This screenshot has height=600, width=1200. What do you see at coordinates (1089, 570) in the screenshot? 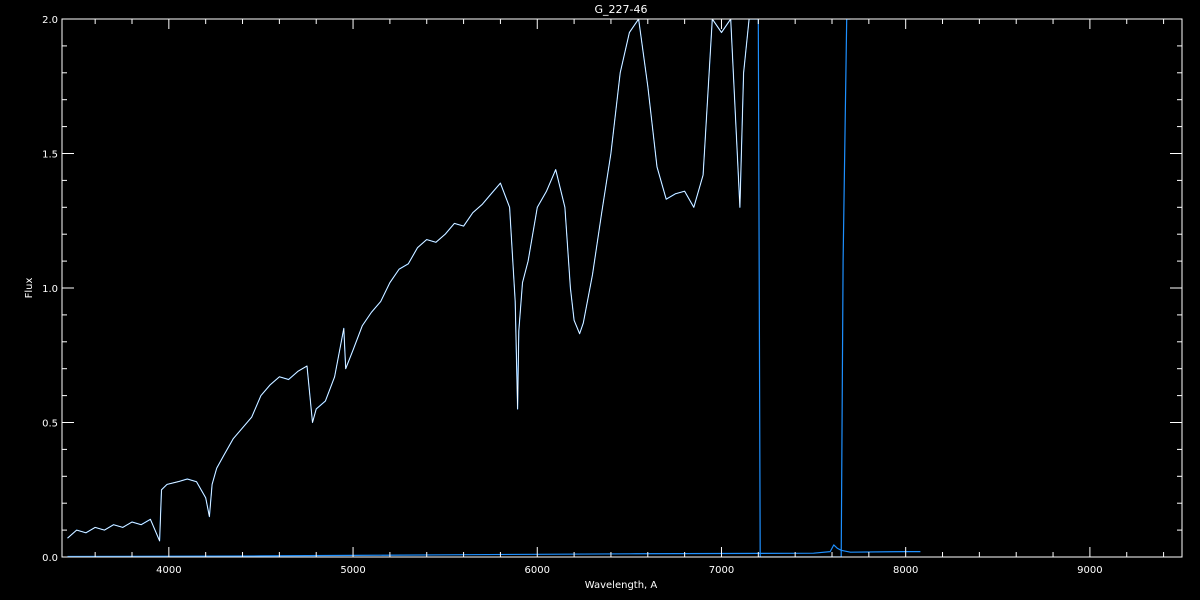
I see `x-tick-label: 9000` at bounding box center [1089, 570].